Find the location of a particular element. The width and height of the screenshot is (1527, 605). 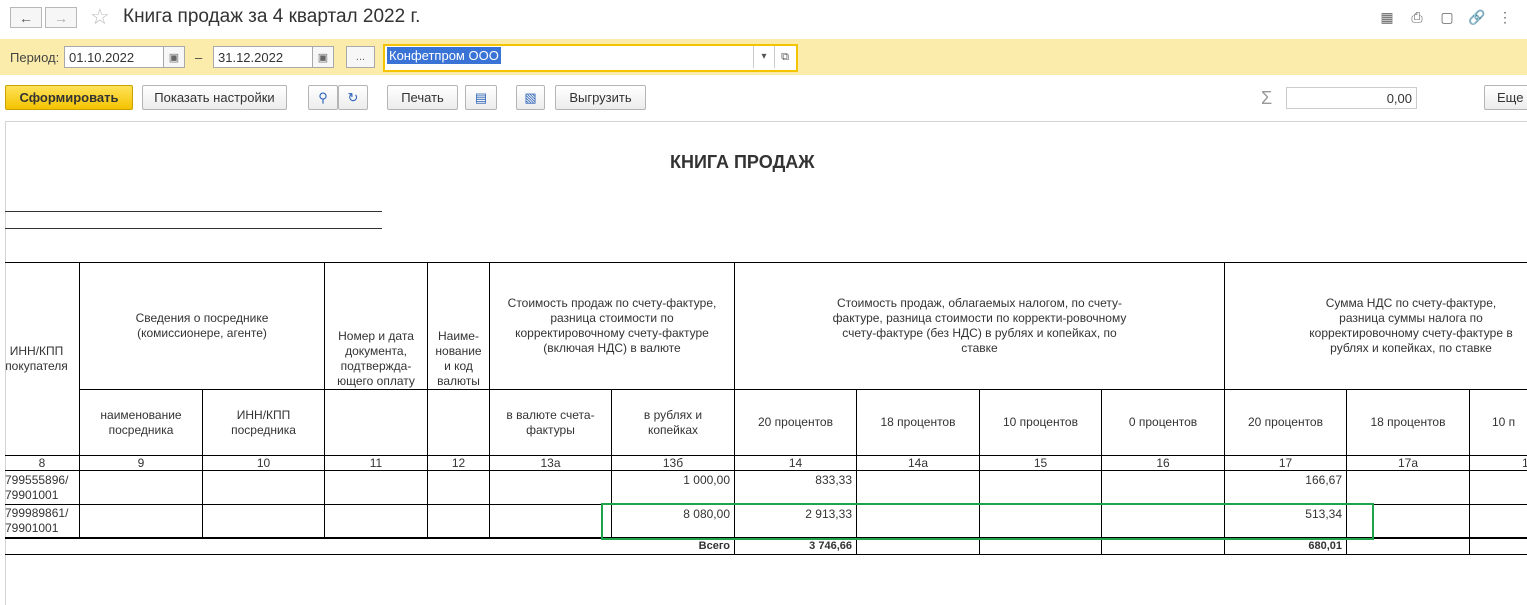

period-label: Период: is located at coordinates (35, 57).